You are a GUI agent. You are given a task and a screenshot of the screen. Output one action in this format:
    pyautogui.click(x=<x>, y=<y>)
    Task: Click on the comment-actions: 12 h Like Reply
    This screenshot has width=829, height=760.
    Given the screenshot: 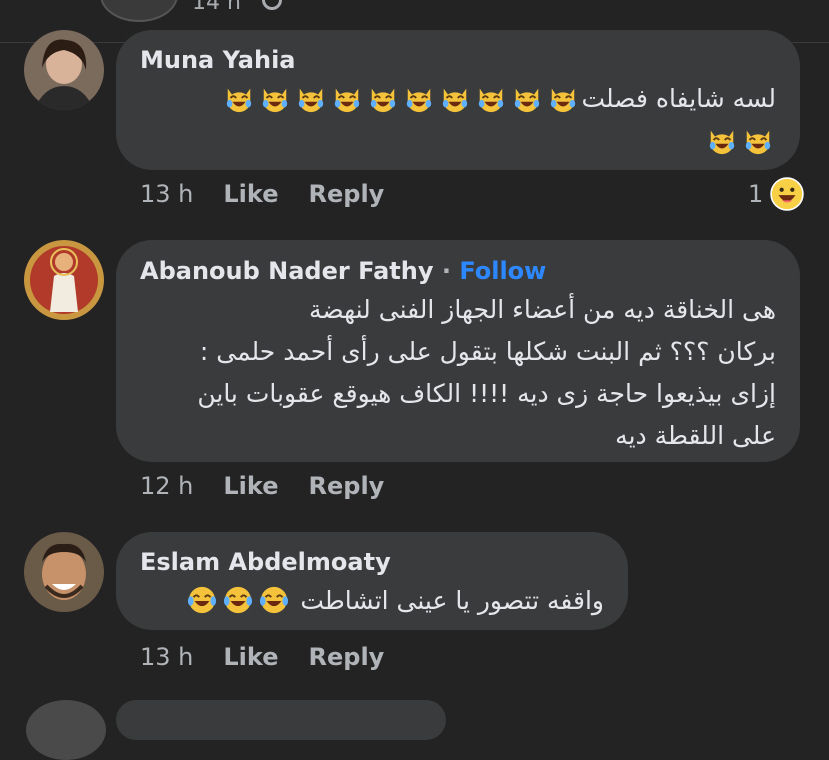 What is the action you would take?
    pyautogui.click(x=262, y=486)
    